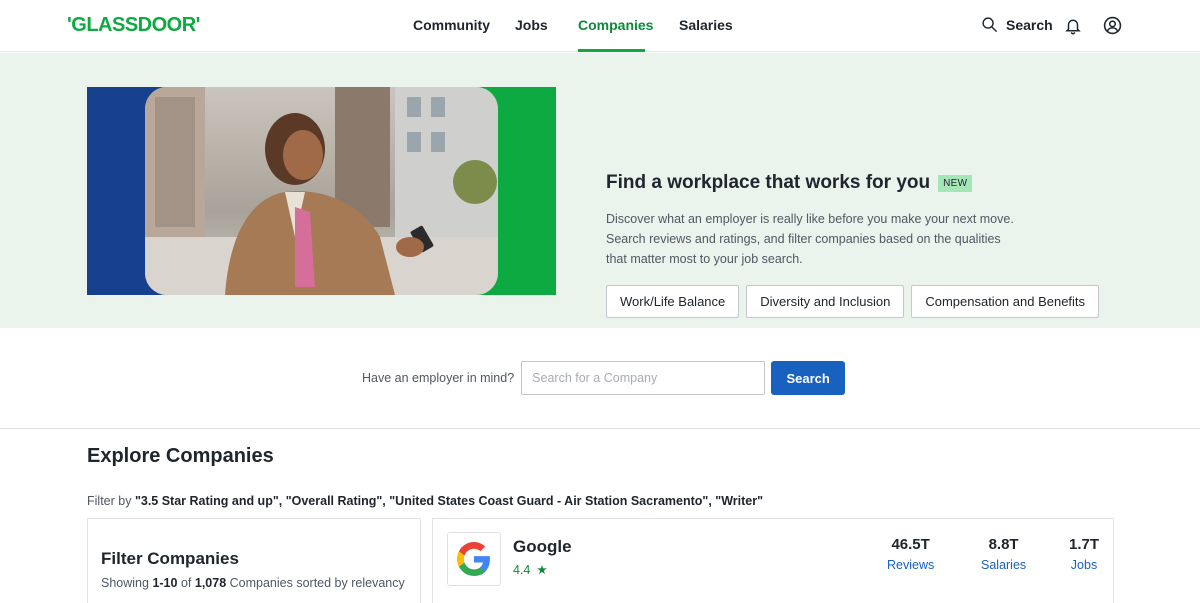  Describe the element at coordinates (451, 25) in the screenshot. I see `nav-community: Community` at that location.